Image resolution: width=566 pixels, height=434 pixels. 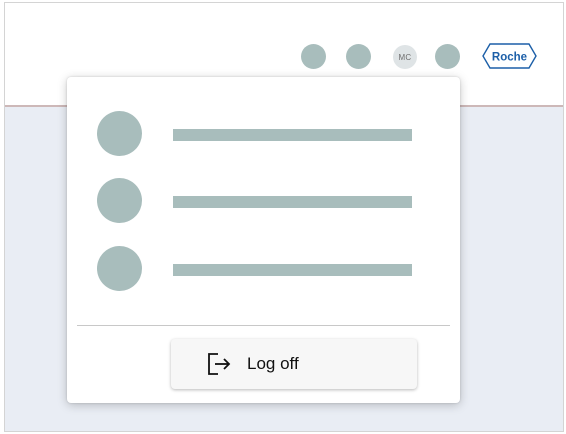 I want to click on user-avatar: MC, so click(x=405, y=57).